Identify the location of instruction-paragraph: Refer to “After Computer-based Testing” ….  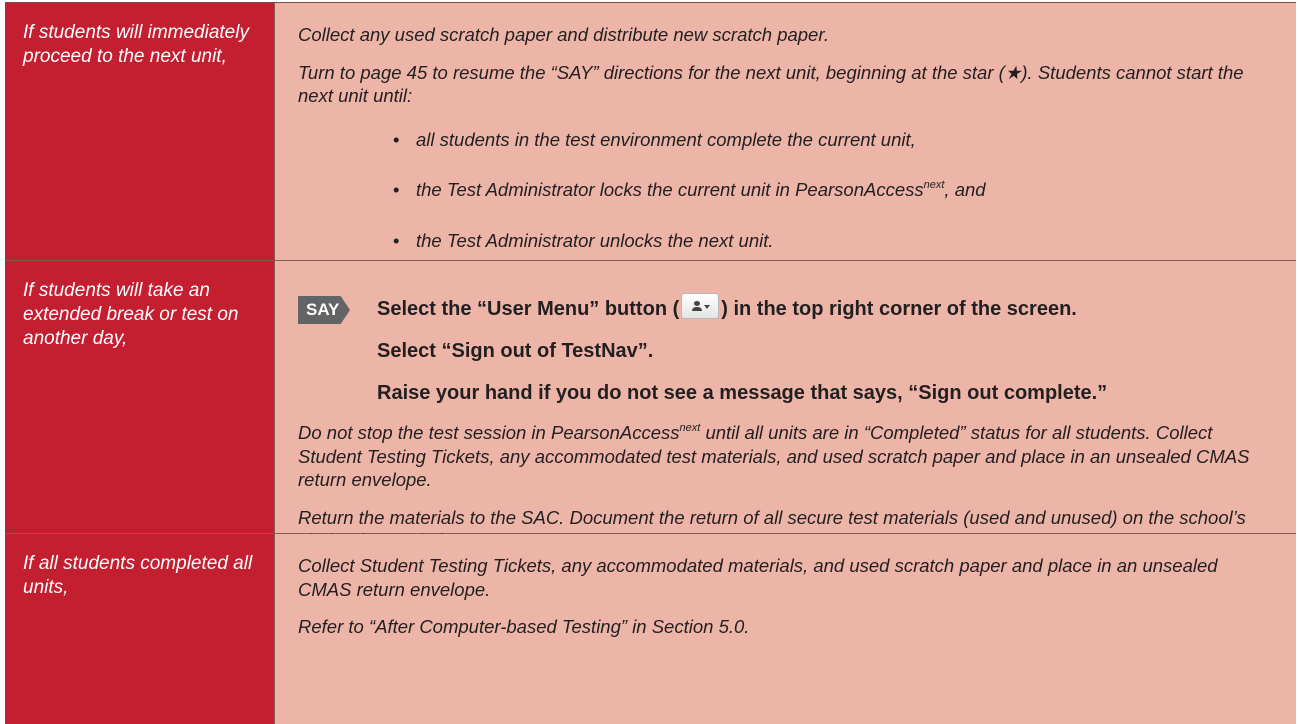
(524, 626).